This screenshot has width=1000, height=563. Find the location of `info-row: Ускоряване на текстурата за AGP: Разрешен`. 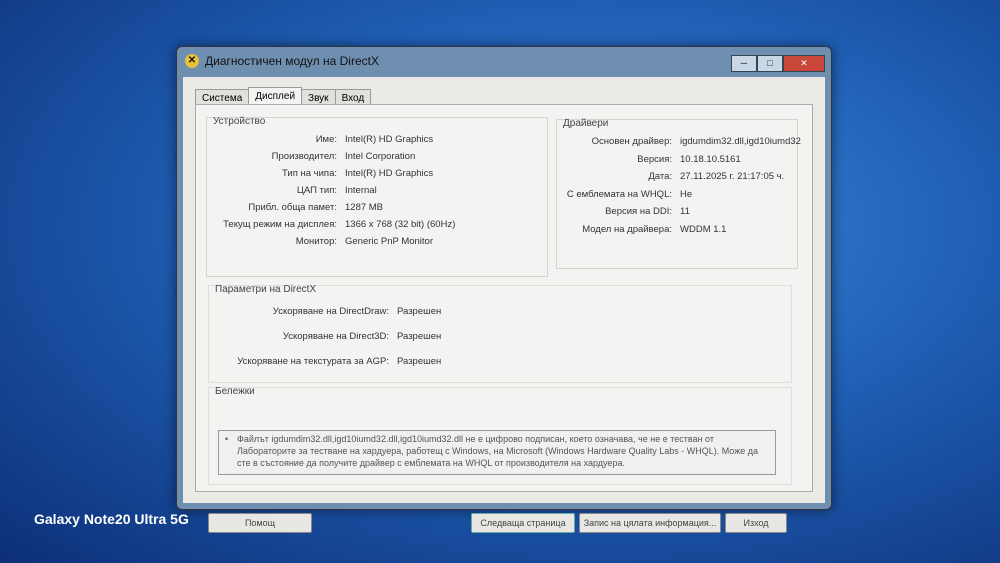

info-row: Ускоряване на текстурата за AGP: Разрешен is located at coordinates (325, 361).